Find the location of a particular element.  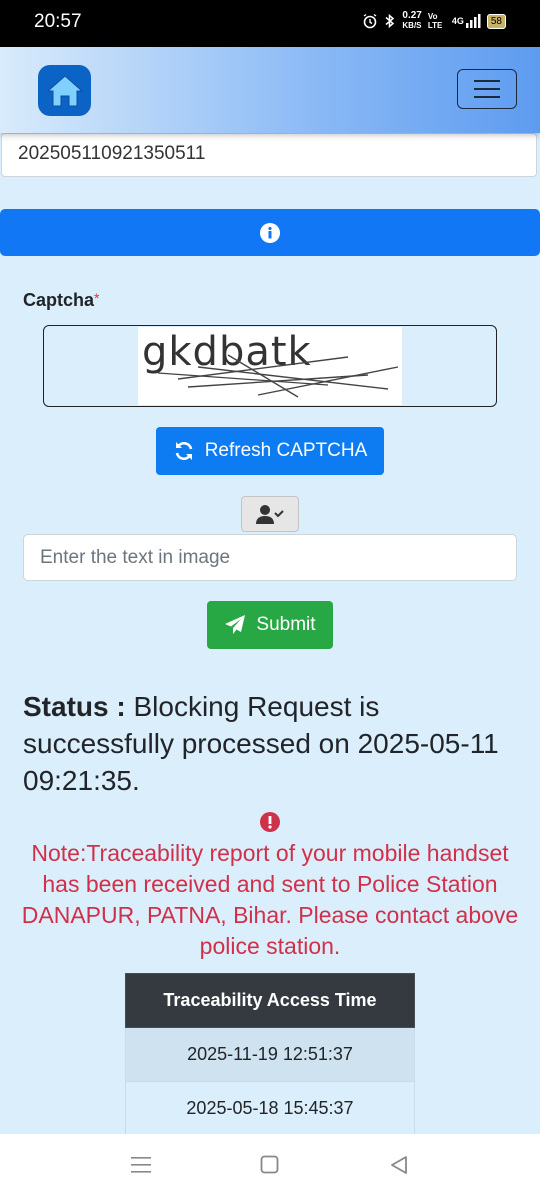

clock: 20:57 is located at coordinates (58, 21).